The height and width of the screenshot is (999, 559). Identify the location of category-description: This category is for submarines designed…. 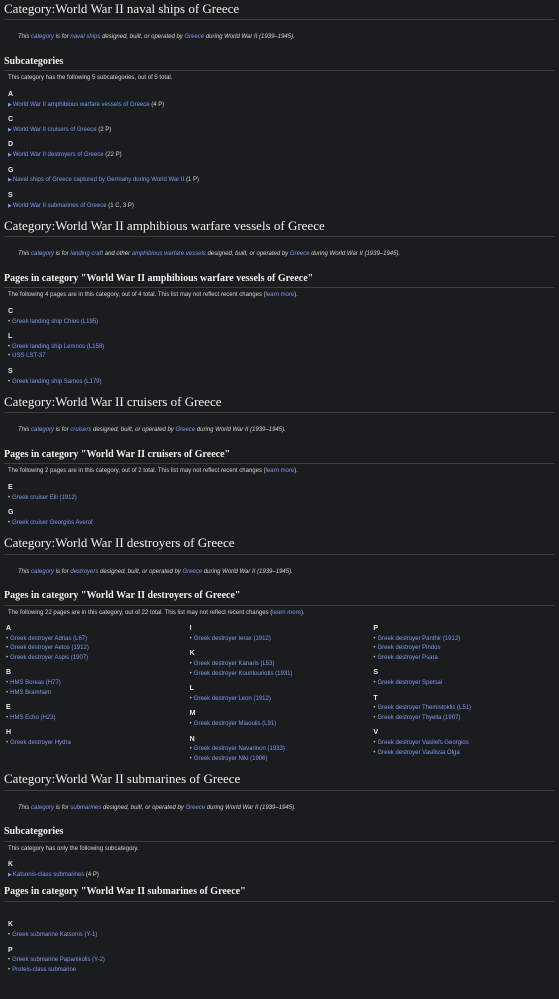
(286, 809).